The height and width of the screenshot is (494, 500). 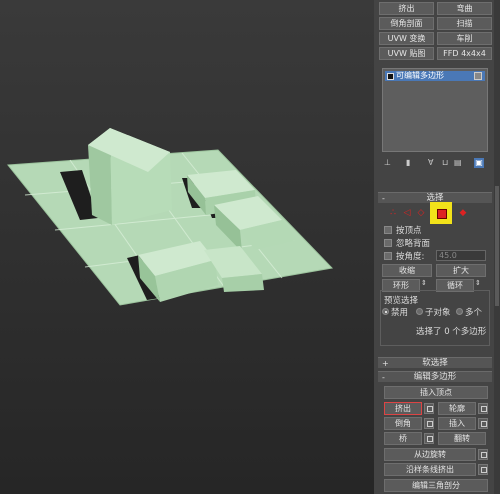 What do you see at coordinates (406, 38) in the screenshot?
I see `modifier-button-uvw-xform: UVW 变换` at bounding box center [406, 38].